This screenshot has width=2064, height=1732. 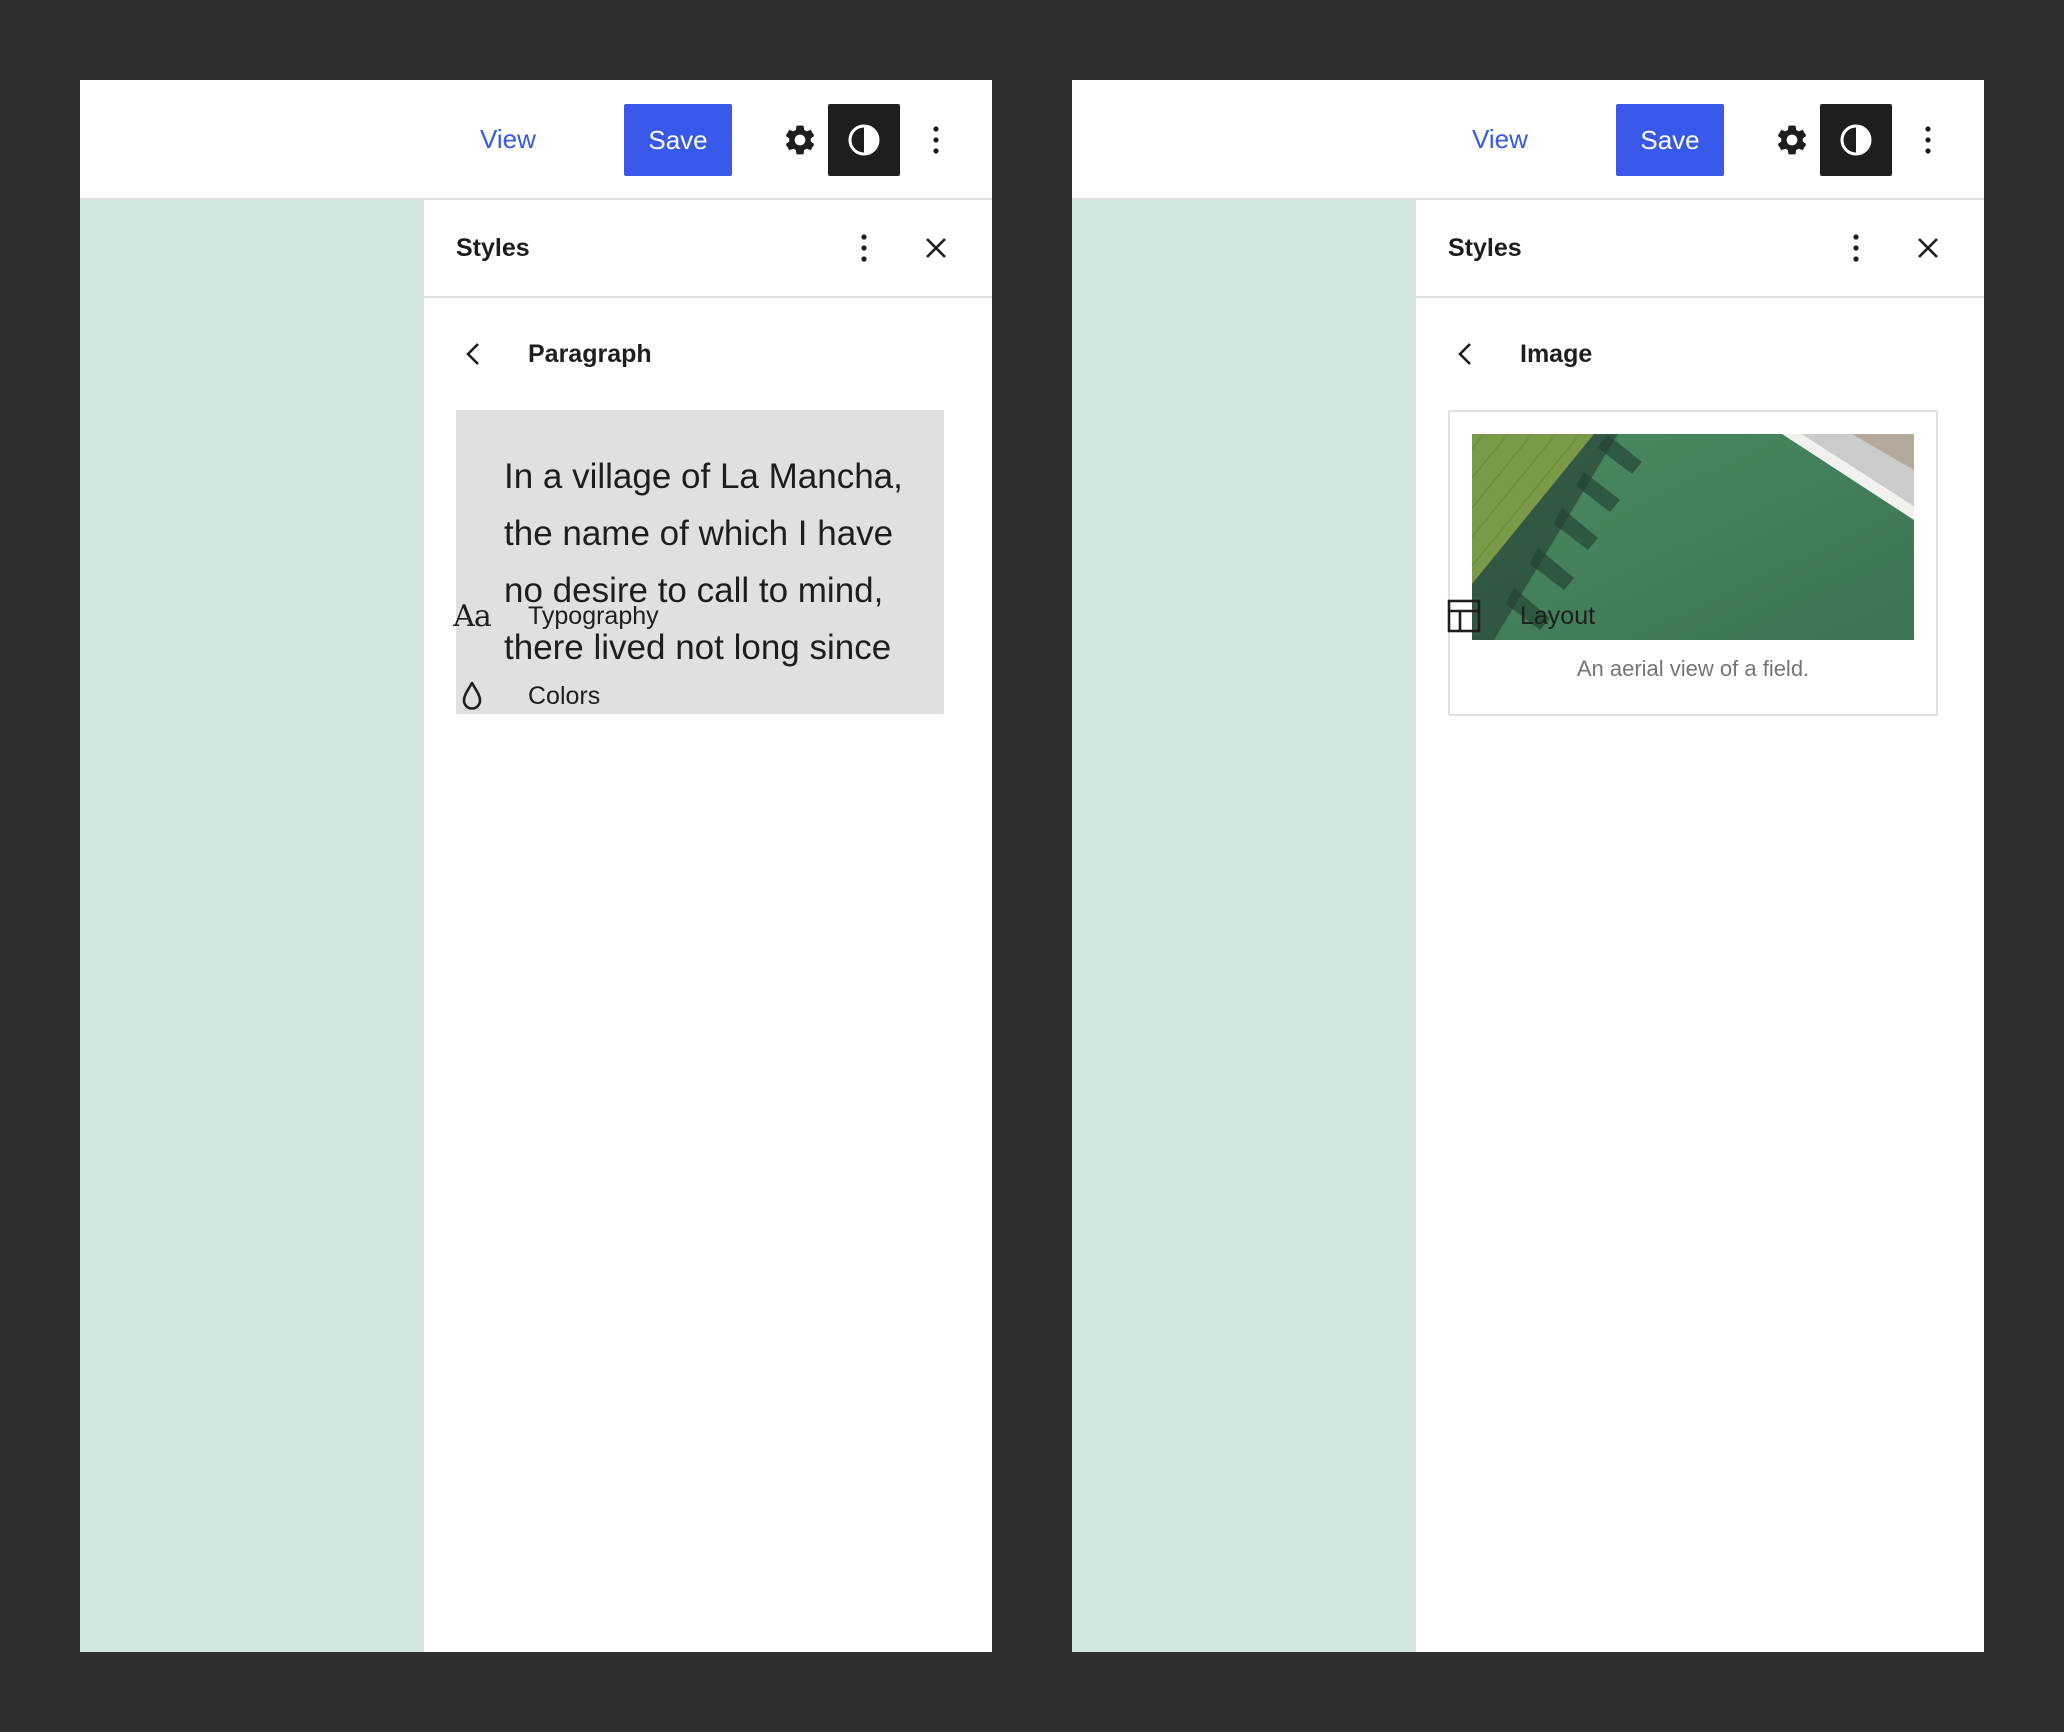 What do you see at coordinates (708, 616) in the screenshot?
I see `menu-item-typography: Aa Typography` at bounding box center [708, 616].